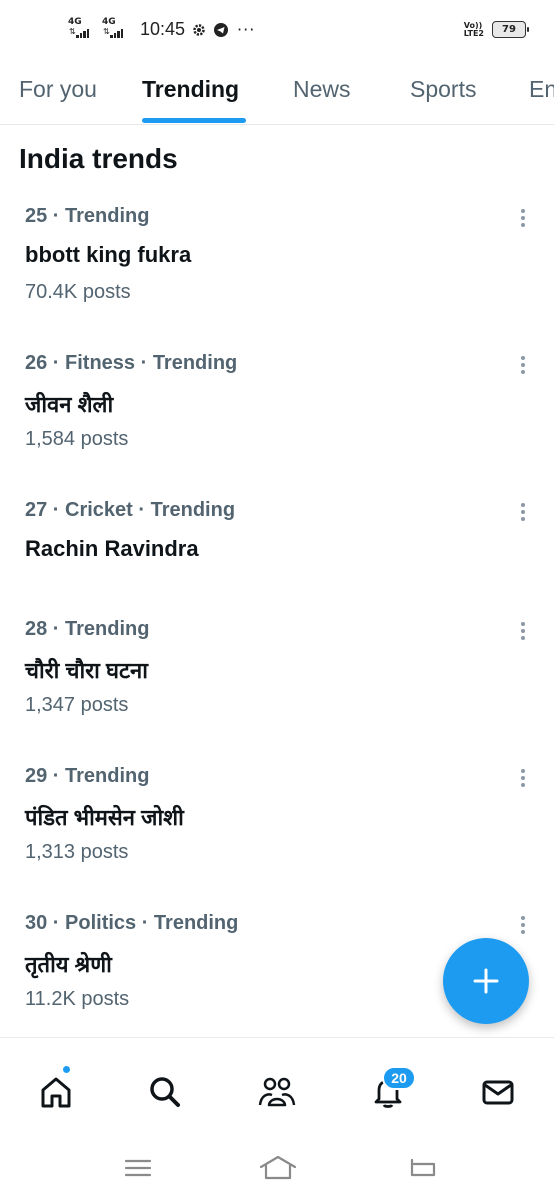 The width and height of the screenshot is (554, 1200). I want to click on signal-2-indicator: 4G ⇅, so click(116, 28).